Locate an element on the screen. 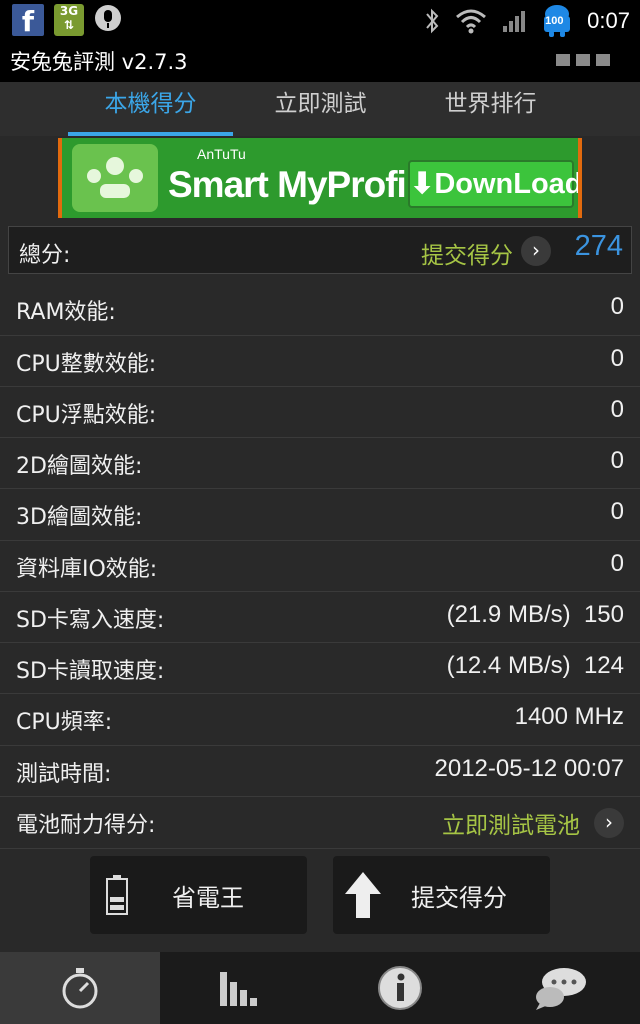 The height and width of the screenshot is (1024, 640). submit-score-label: 提交得分 is located at coordinates (459, 898).